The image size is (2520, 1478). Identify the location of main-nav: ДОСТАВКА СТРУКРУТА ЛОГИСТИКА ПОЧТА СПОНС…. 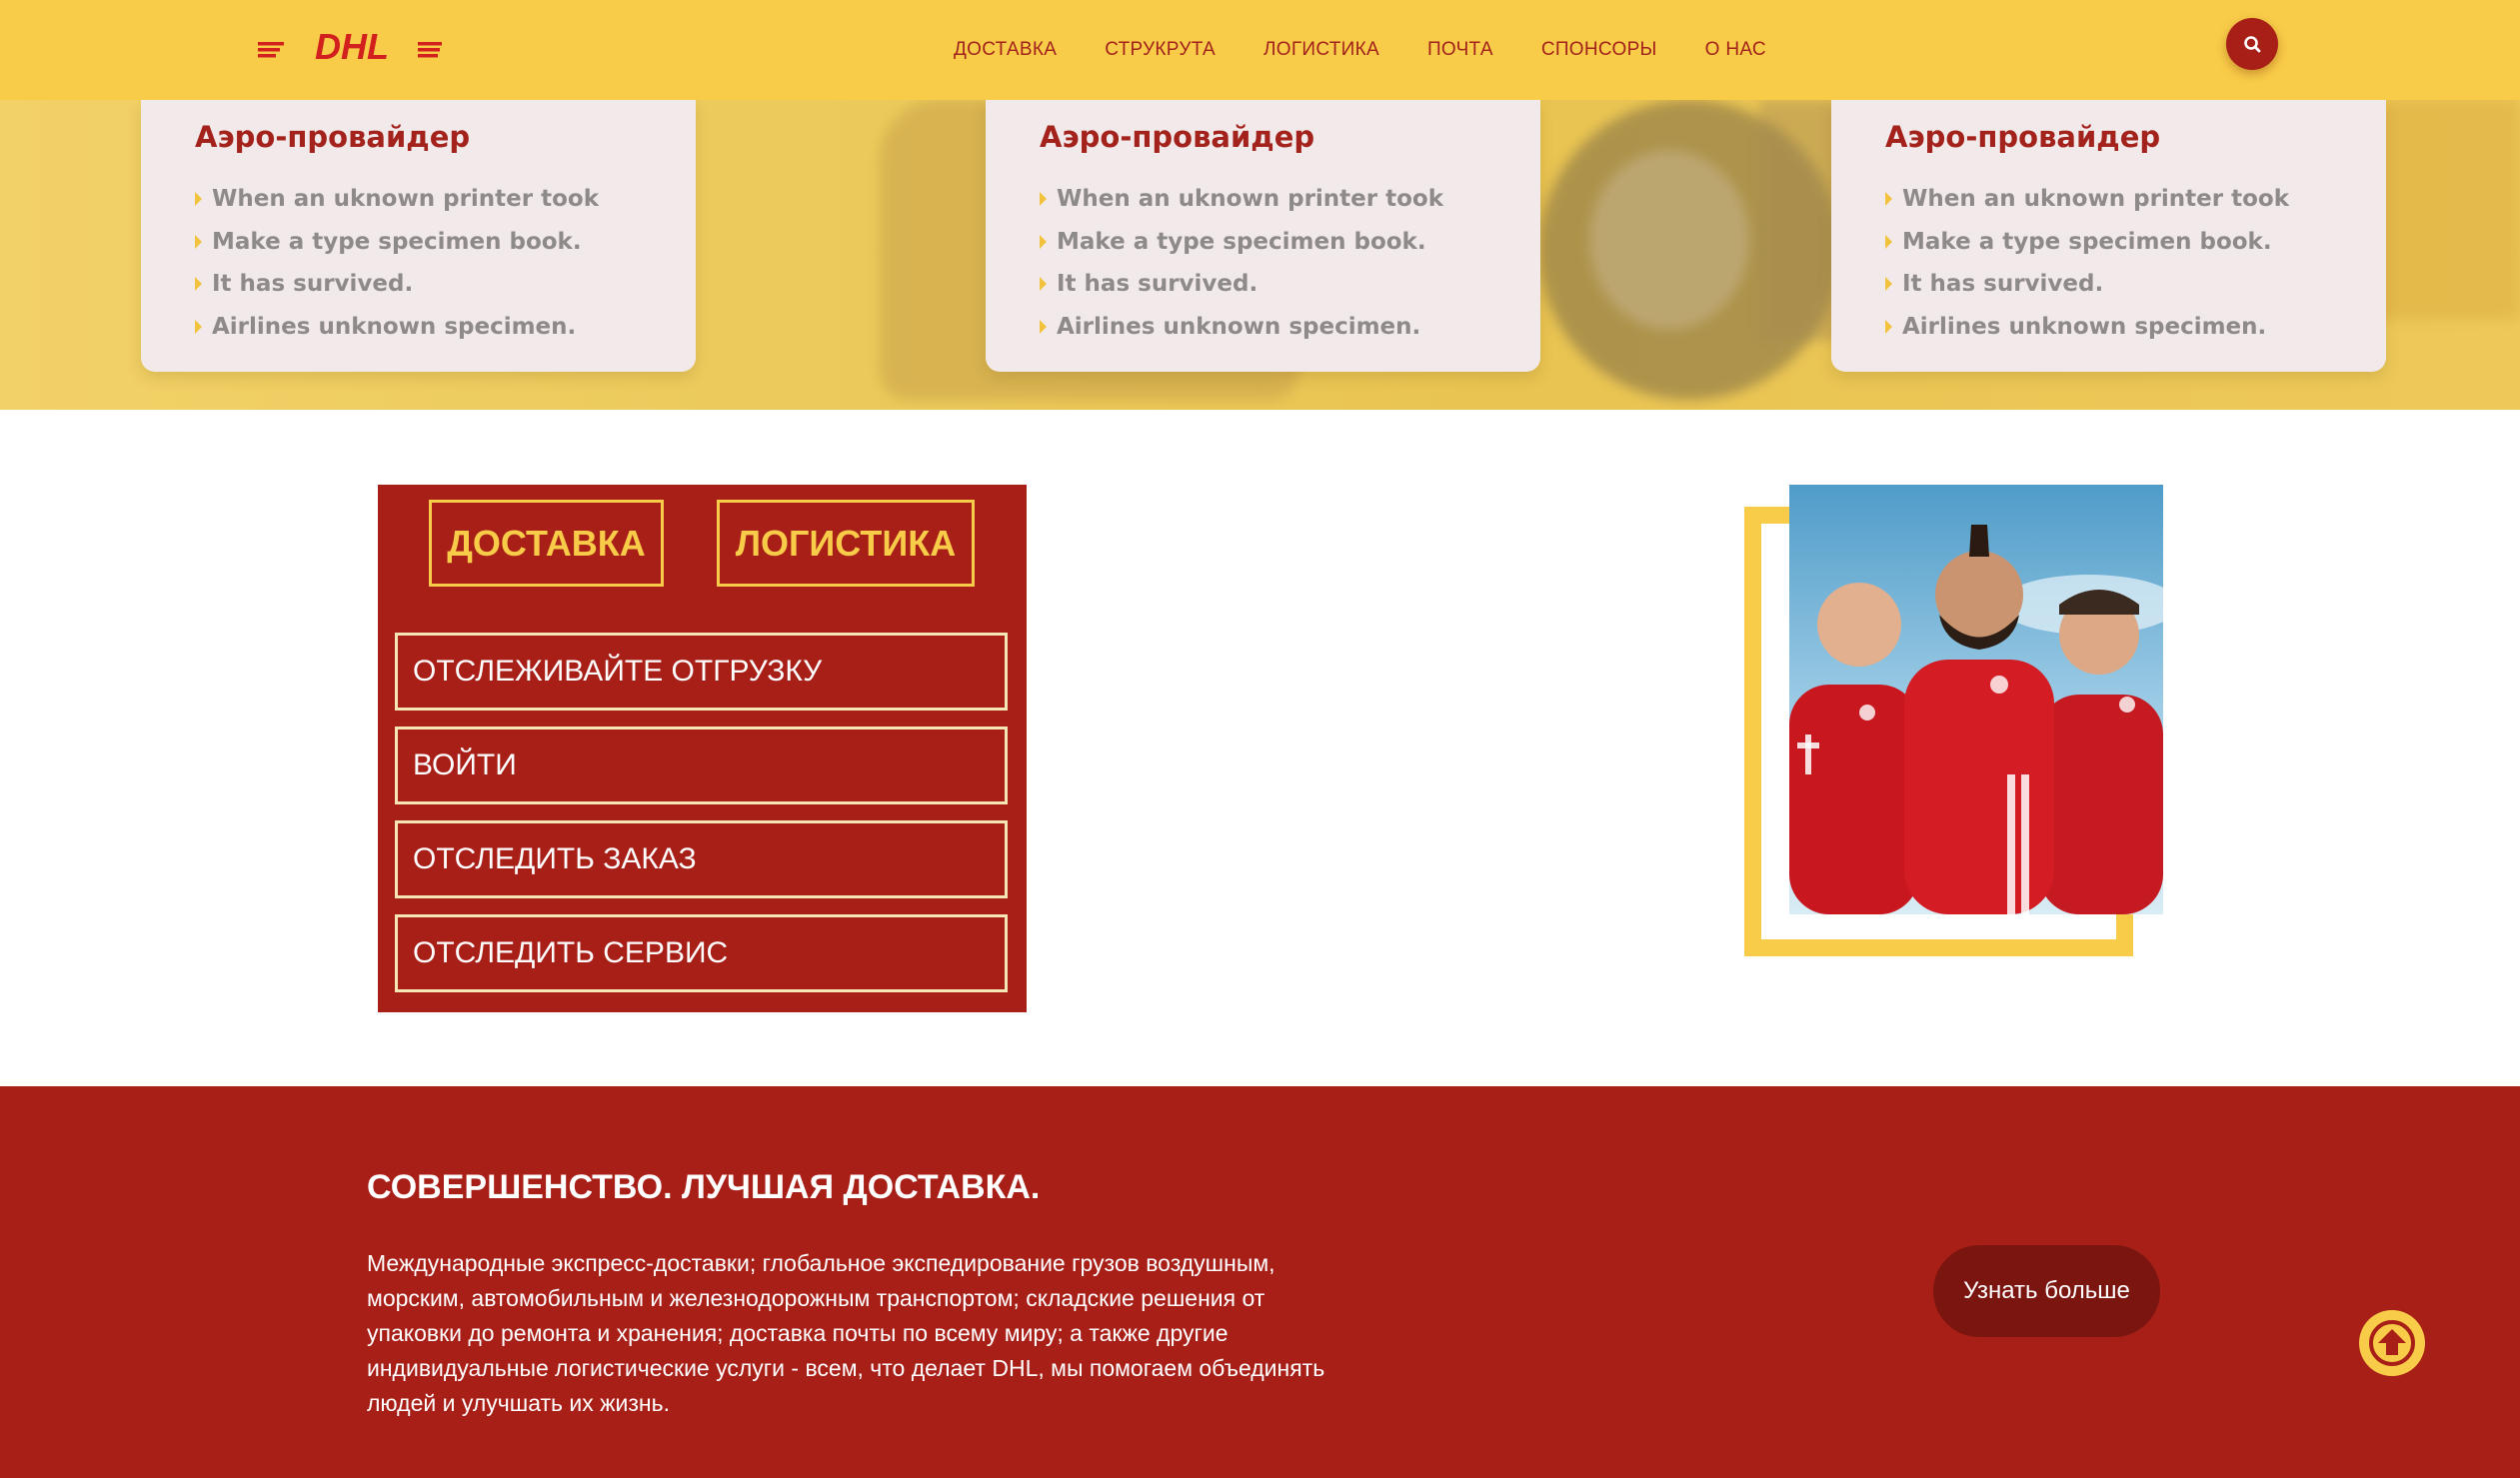
(1360, 50).